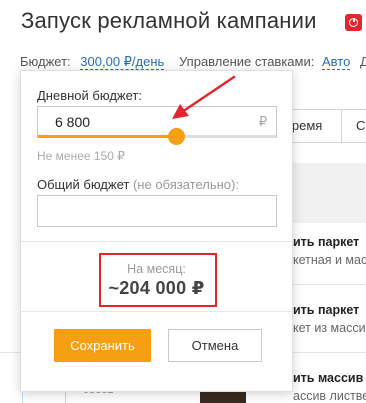  What do you see at coordinates (158, 280) in the screenshot?
I see `annotation-highlight-box` at bounding box center [158, 280].